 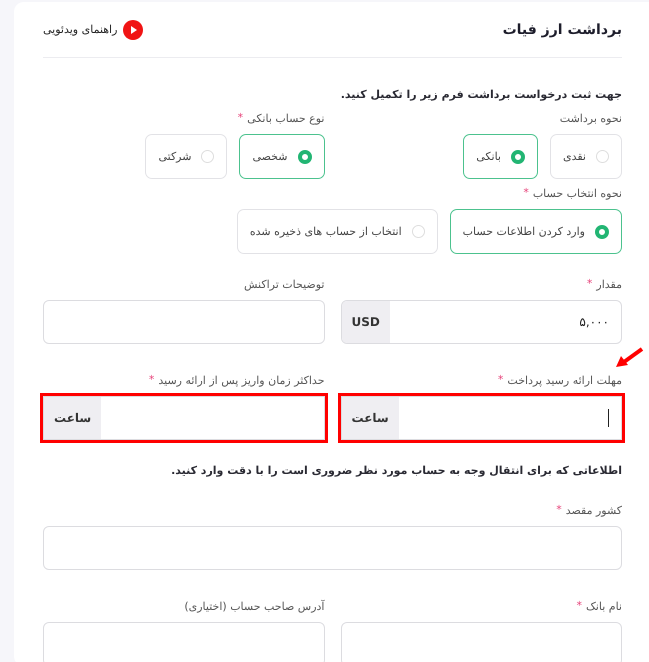 What do you see at coordinates (281, 156) in the screenshot?
I see `radio-option: شخصی` at bounding box center [281, 156].